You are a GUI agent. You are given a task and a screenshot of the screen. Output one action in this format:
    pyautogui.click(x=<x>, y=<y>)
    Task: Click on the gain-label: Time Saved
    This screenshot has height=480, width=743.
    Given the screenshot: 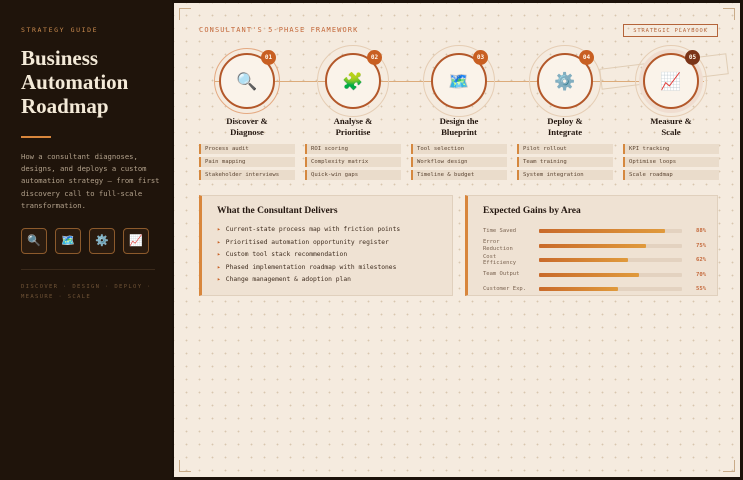 What is the action you would take?
    pyautogui.click(x=511, y=231)
    